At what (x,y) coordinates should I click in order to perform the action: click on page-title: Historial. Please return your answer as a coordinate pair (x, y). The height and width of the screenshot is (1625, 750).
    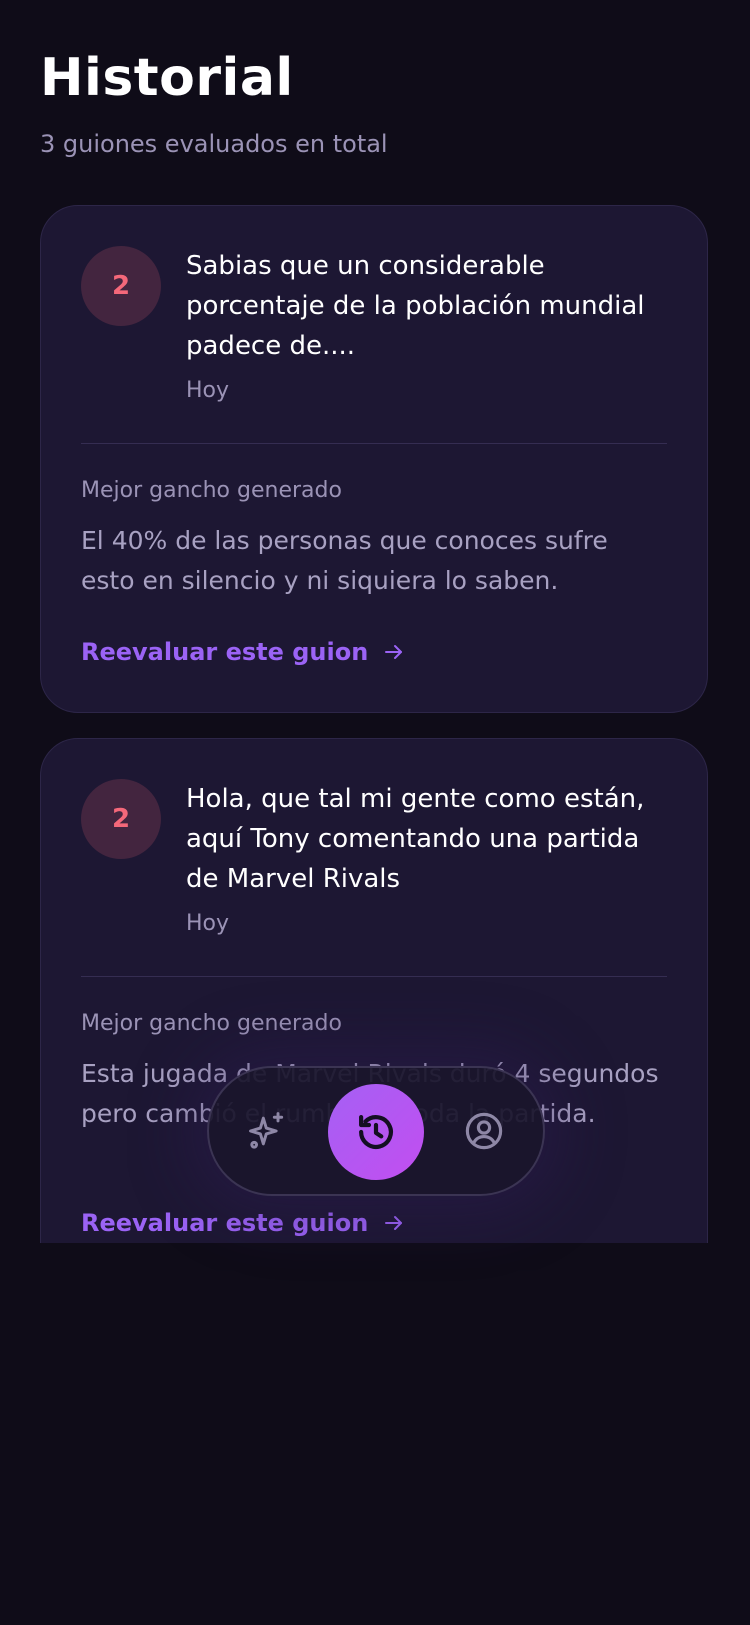
    Looking at the image, I should click on (167, 78).